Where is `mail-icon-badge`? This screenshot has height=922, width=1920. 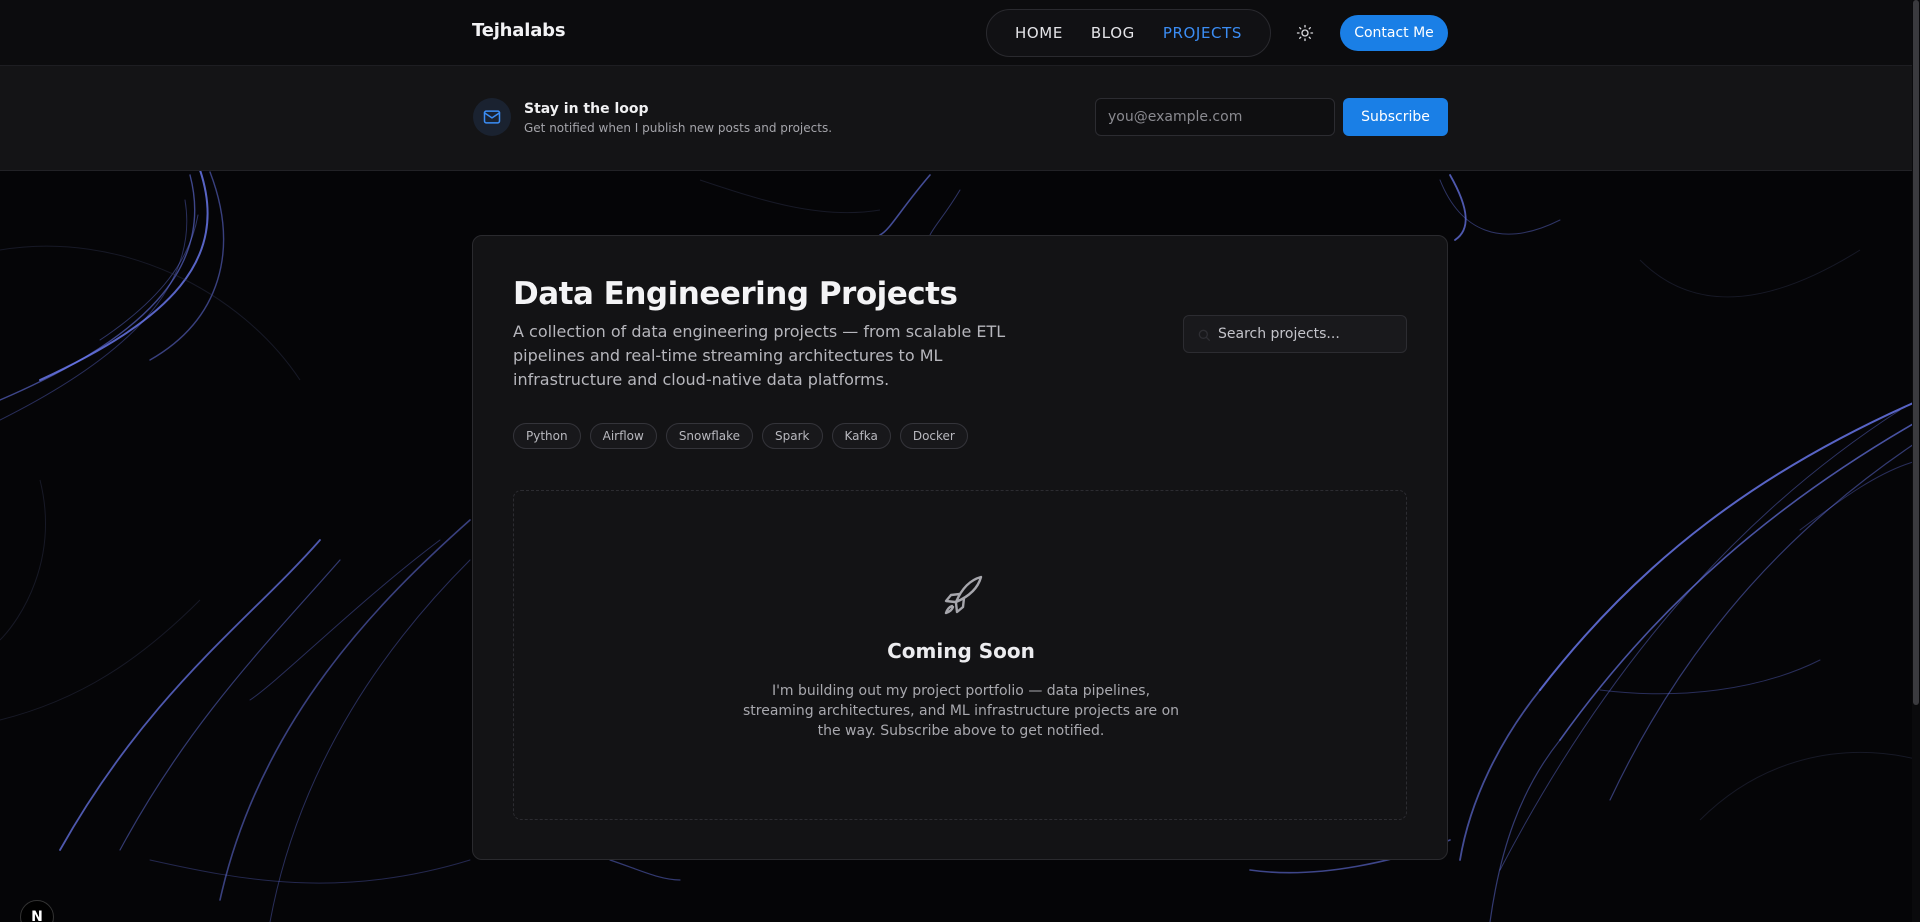 mail-icon-badge is located at coordinates (492, 117).